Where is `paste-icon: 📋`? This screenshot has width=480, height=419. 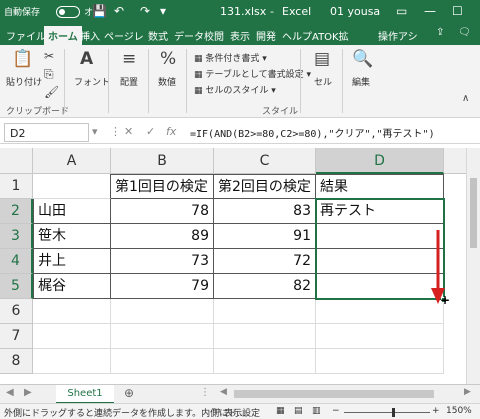 paste-icon: 📋 is located at coordinates (22, 59).